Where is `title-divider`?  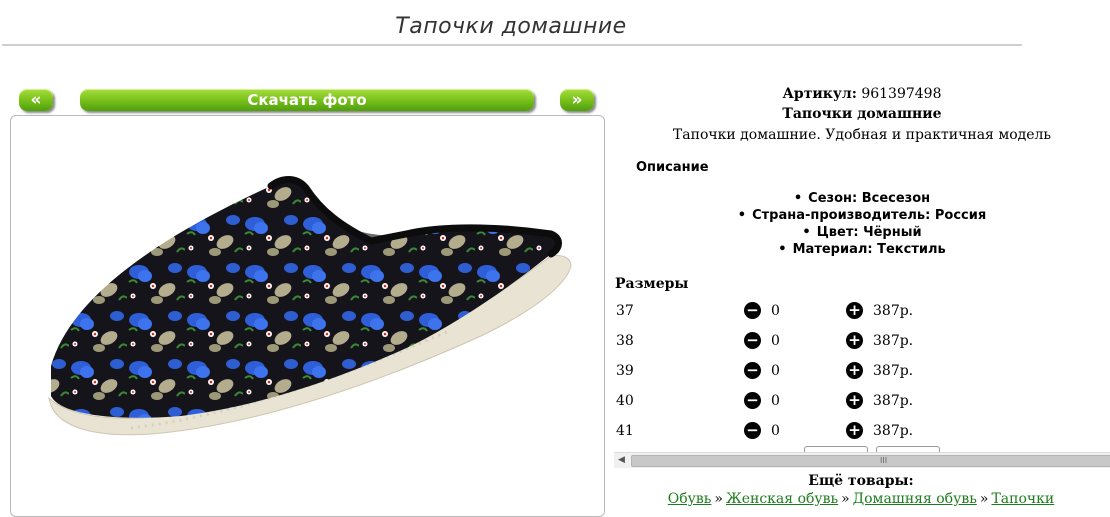 title-divider is located at coordinates (512, 45).